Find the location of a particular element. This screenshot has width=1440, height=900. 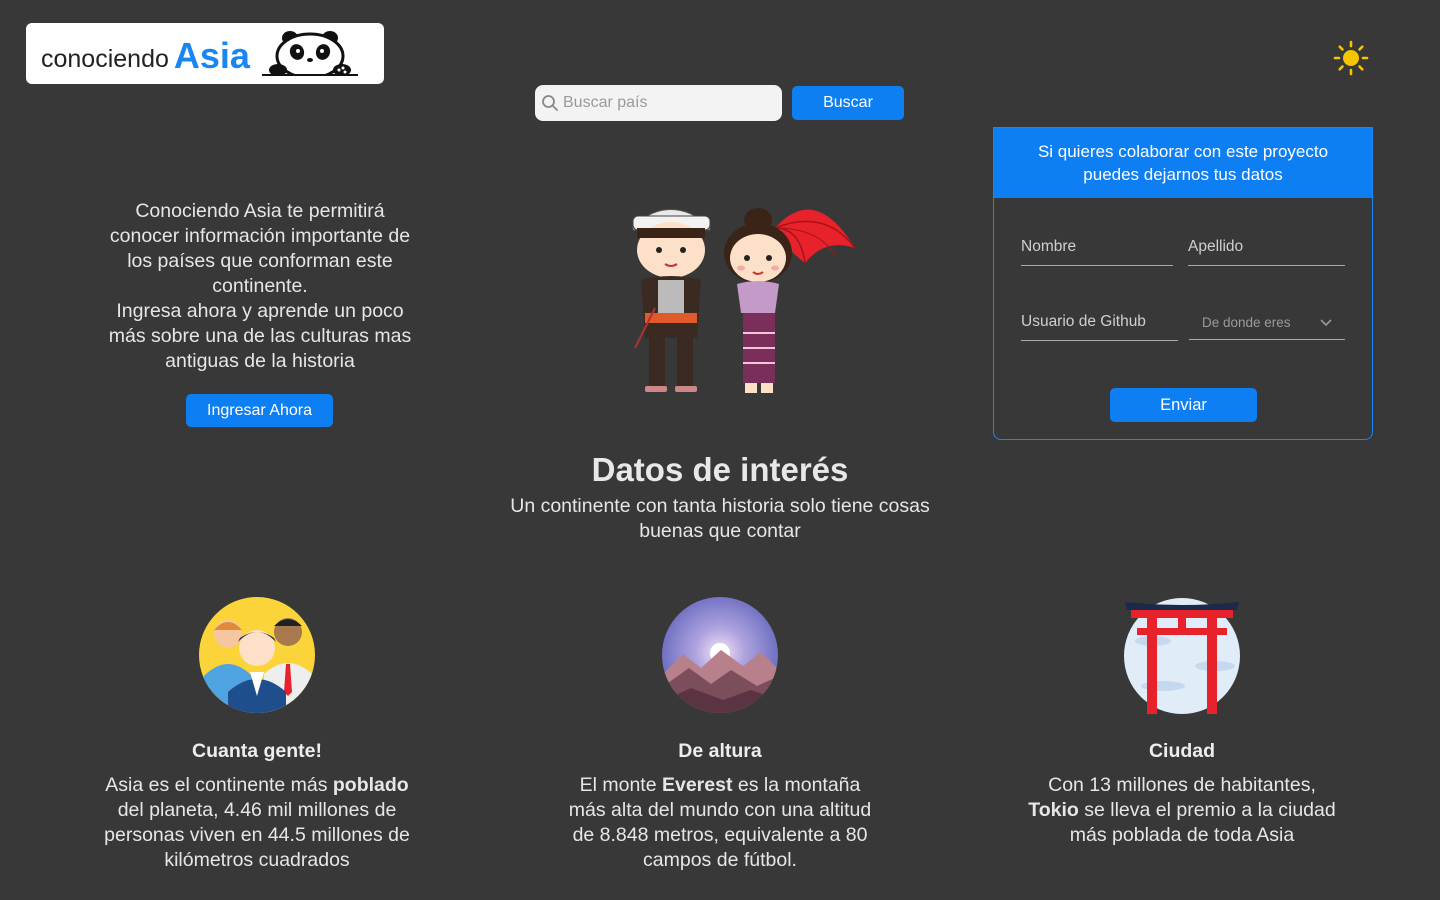

search-input is located at coordinates (663, 103).